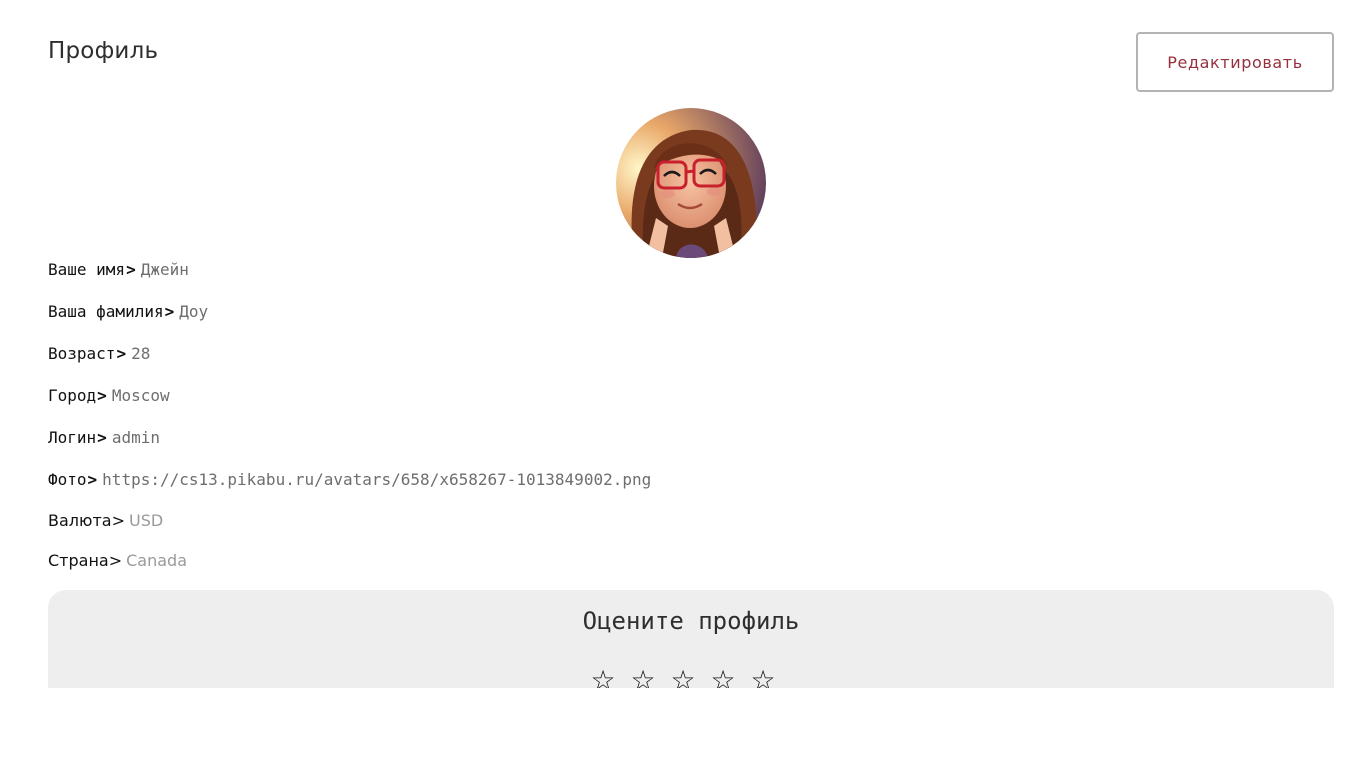  What do you see at coordinates (82, 353) in the screenshot?
I see `field-label: Возраст` at bounding box center [82, 353].